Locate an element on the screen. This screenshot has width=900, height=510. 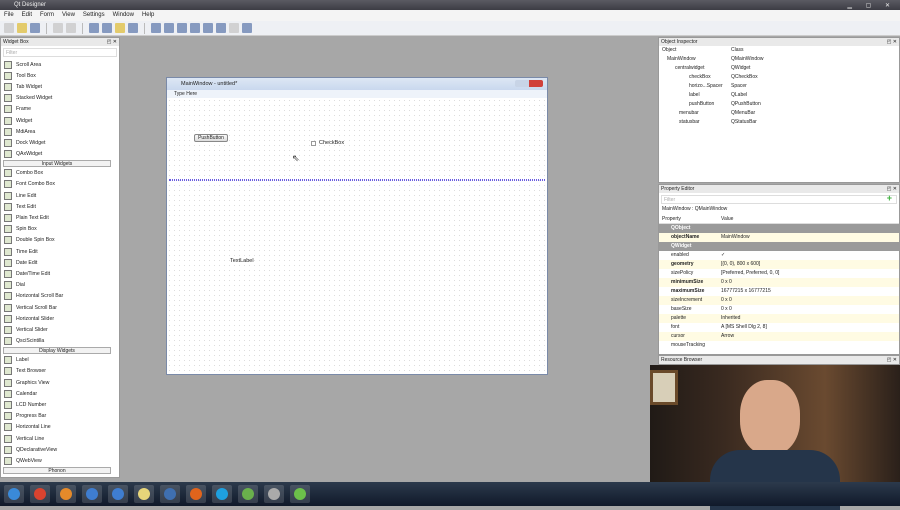
property-value: Arrow is located at coordinates (727, 336).